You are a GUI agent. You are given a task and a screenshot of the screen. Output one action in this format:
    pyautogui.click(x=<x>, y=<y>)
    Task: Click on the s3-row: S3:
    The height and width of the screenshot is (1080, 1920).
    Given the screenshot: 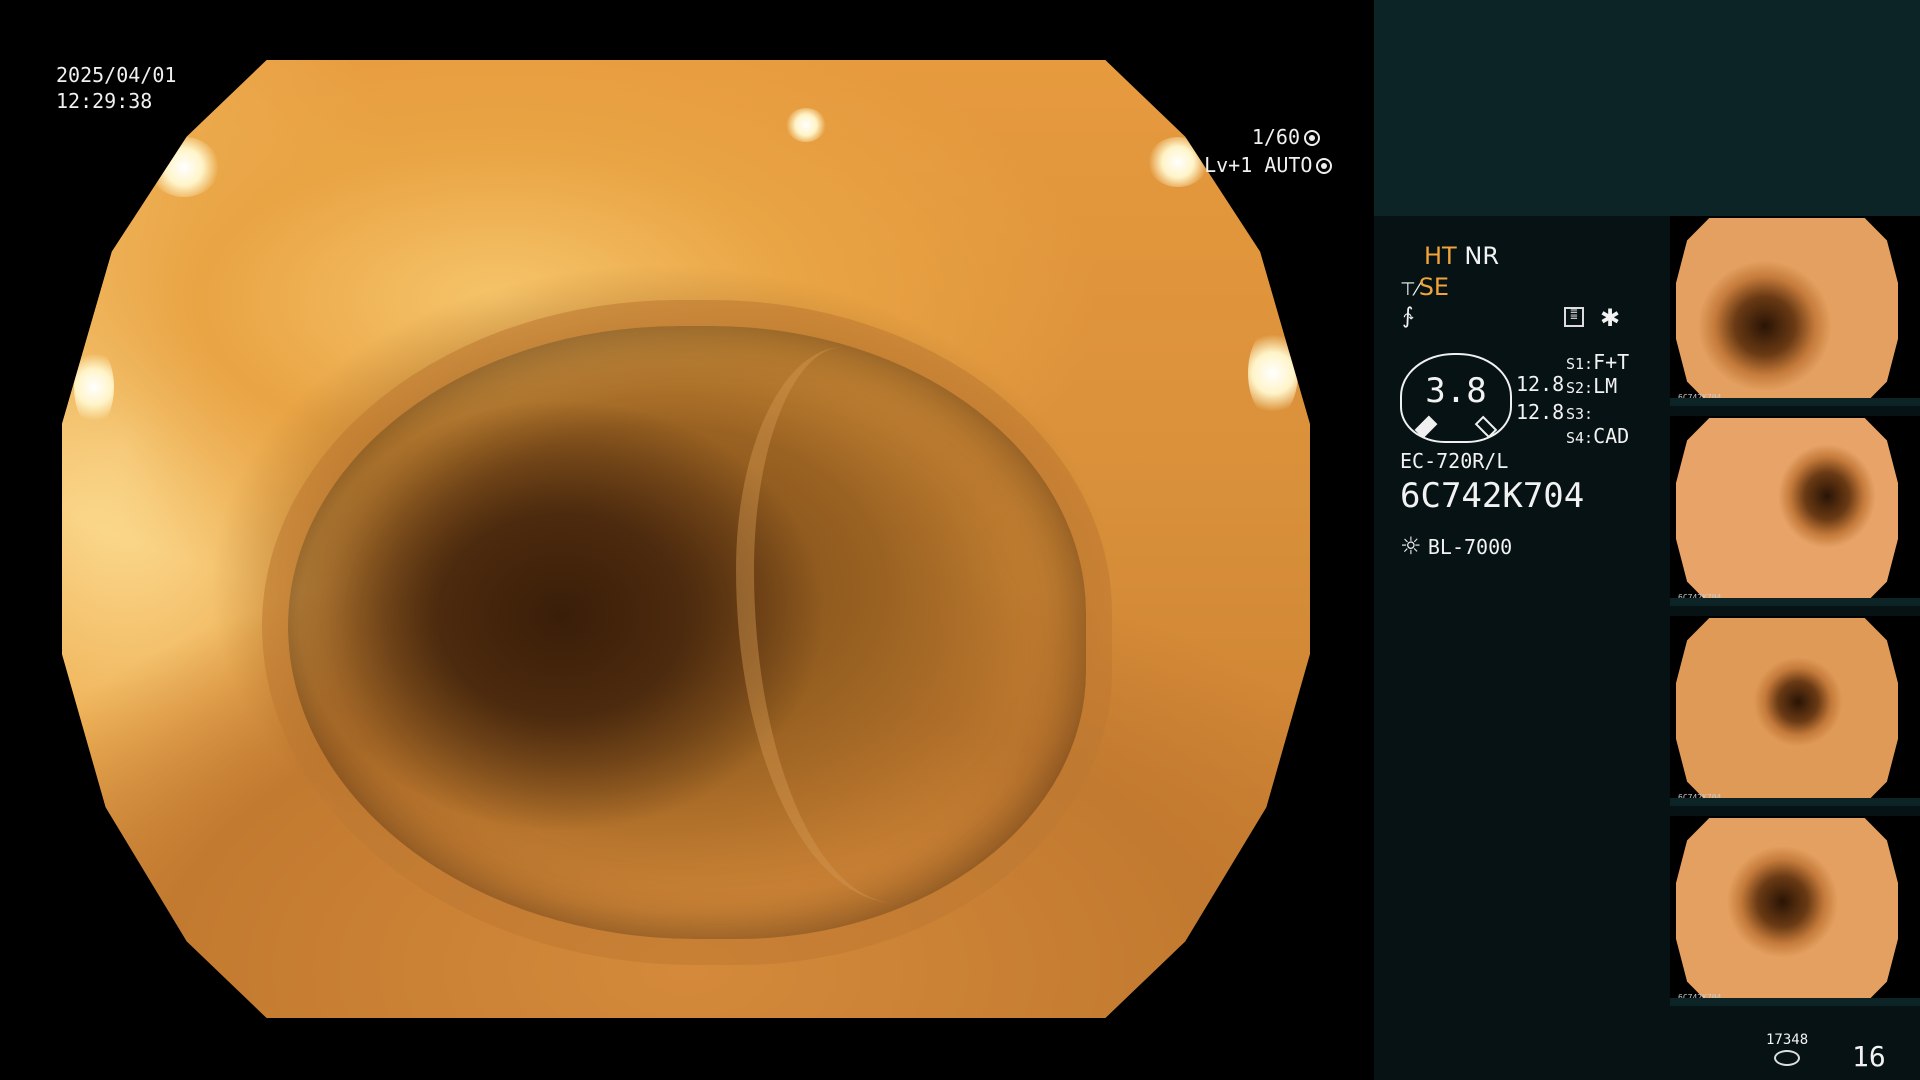 What is the action you would take?
    pyautogui.click(x=1579, y=412)
    